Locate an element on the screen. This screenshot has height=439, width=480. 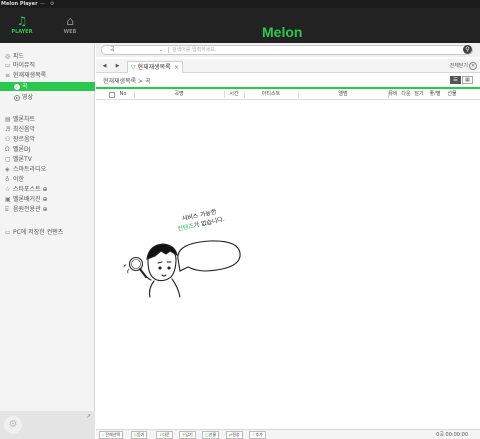
button-label: 전체선택 is located at coordinates (113, 434).